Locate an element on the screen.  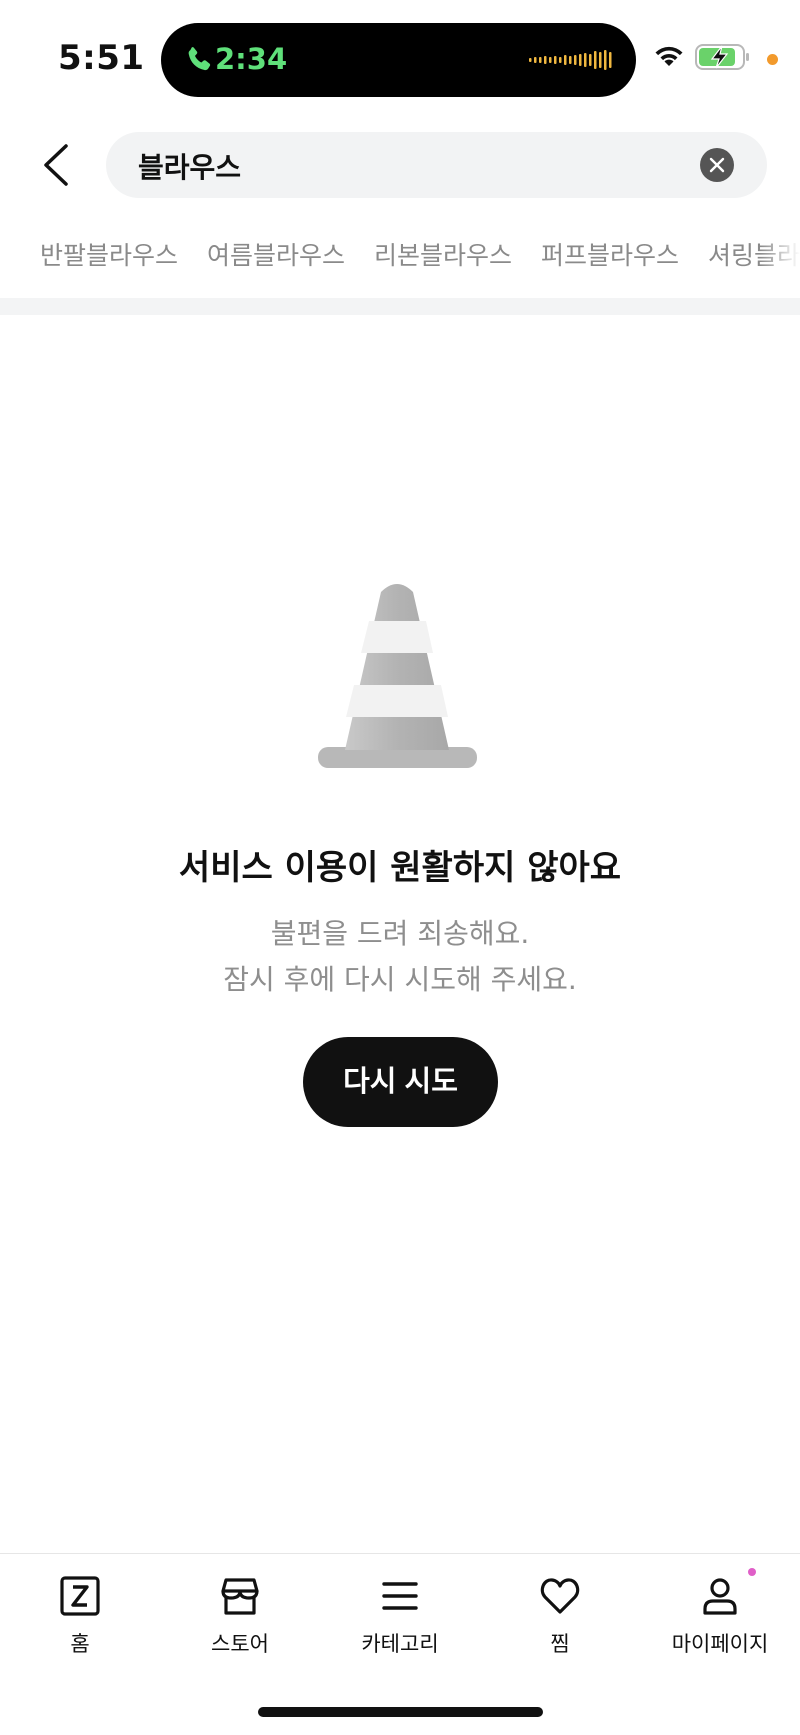
tab-home: 홈 is located at coordinates (80, 1621).